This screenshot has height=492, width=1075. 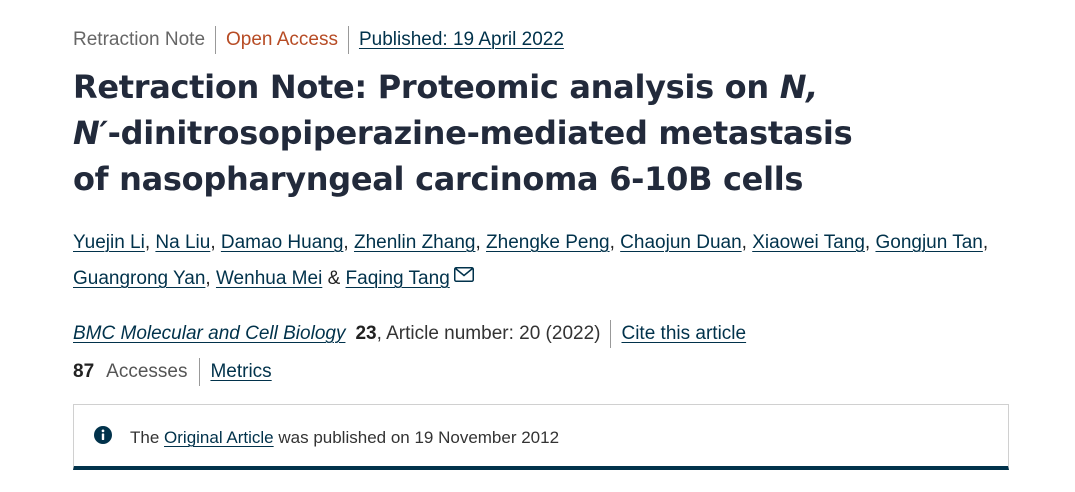 I want to click on author-link: Na Liu, so click(x=182, y=242).